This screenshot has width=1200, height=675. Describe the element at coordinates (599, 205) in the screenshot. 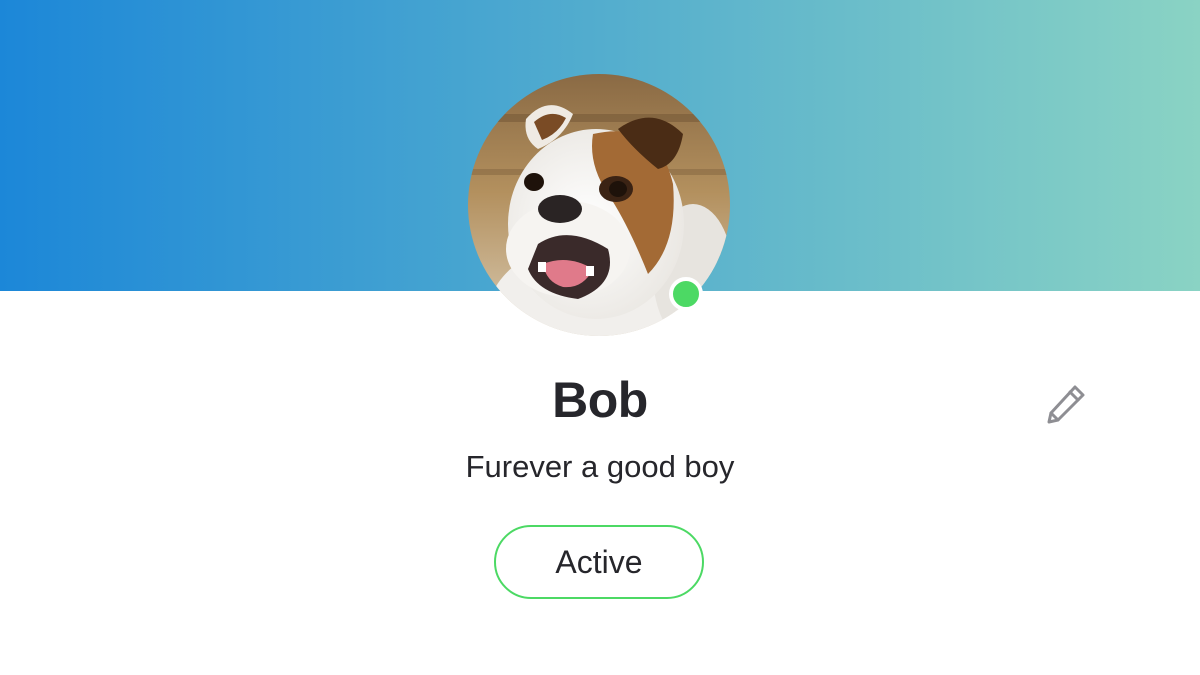

I see `avatar-container` at that location.